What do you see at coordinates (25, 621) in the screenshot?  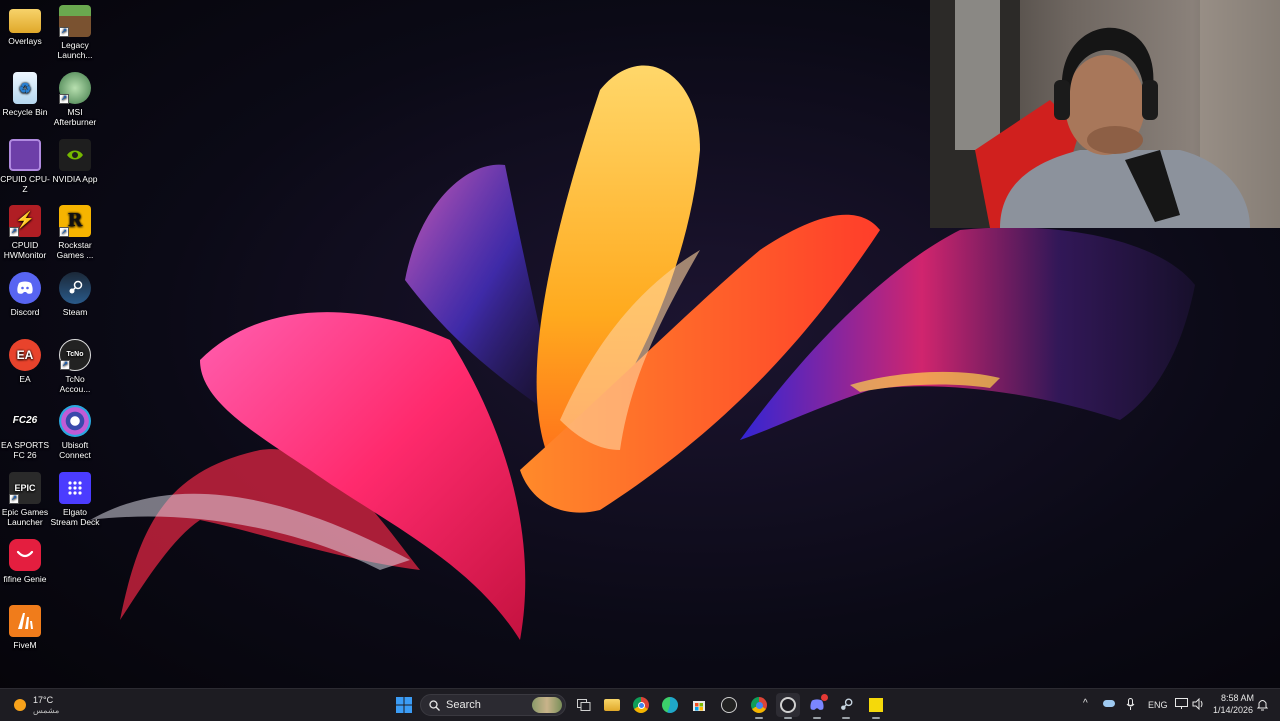 I see `fivem-icon` at bounding box center [25, 621].